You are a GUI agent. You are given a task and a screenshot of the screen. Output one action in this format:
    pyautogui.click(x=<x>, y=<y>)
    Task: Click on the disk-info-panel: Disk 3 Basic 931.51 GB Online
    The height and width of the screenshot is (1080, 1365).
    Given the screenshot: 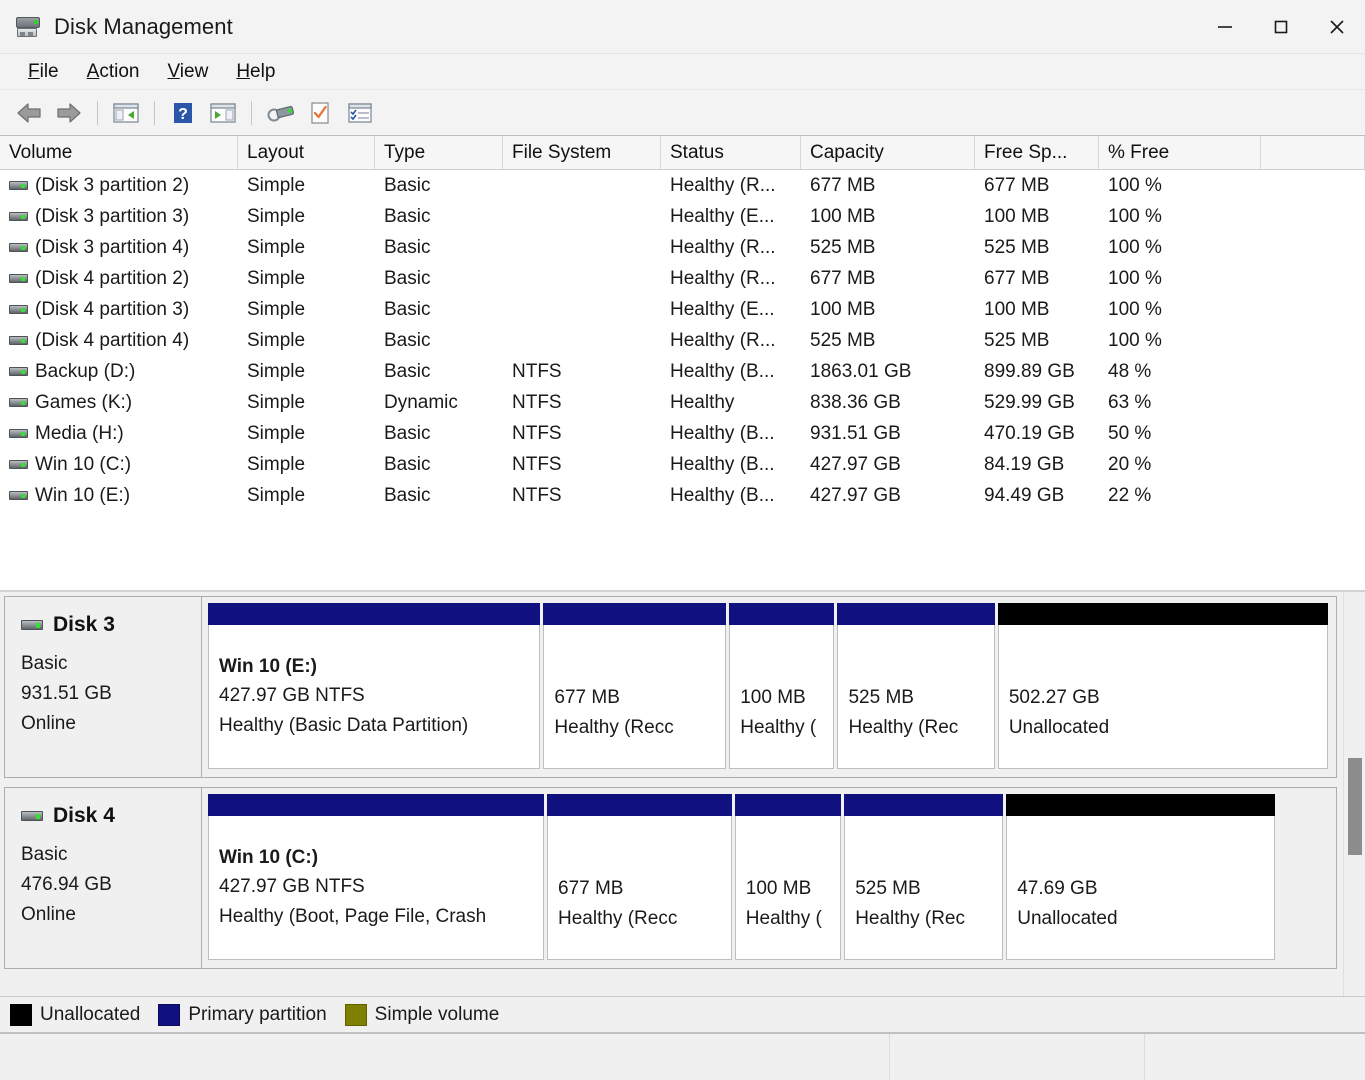 What is the action you would take?
    pyautogui.click(x=103, y=687)
    